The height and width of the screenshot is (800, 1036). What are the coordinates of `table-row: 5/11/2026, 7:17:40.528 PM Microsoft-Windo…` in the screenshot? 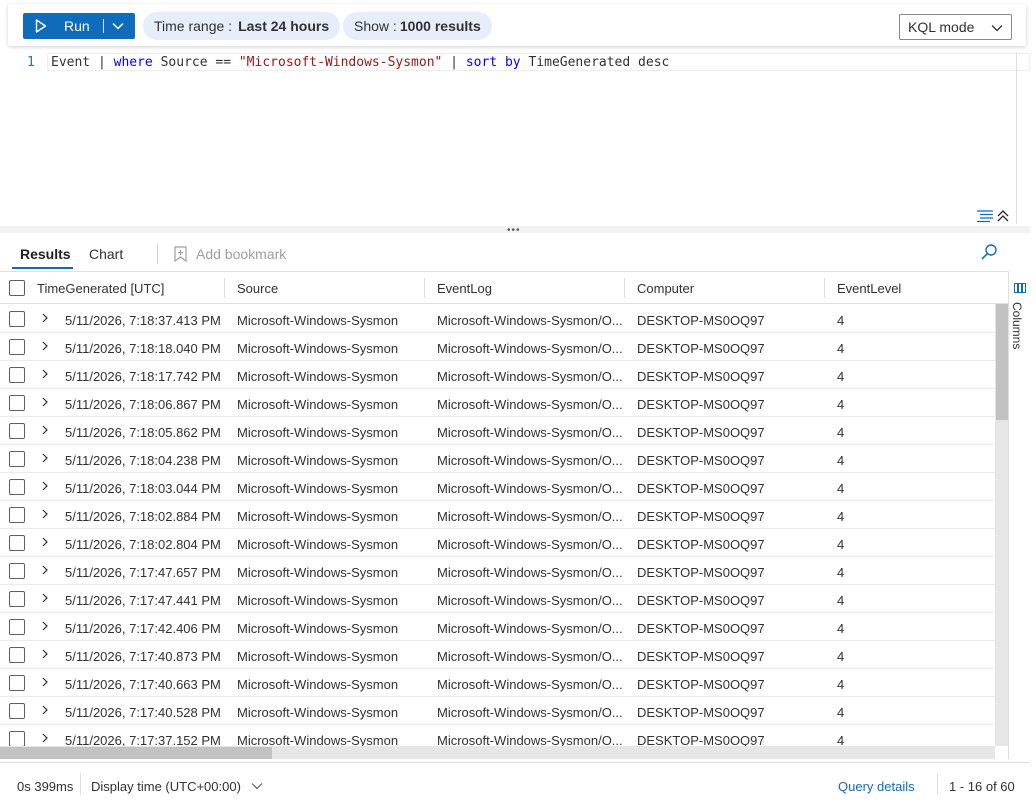 It's located at (497, 711).